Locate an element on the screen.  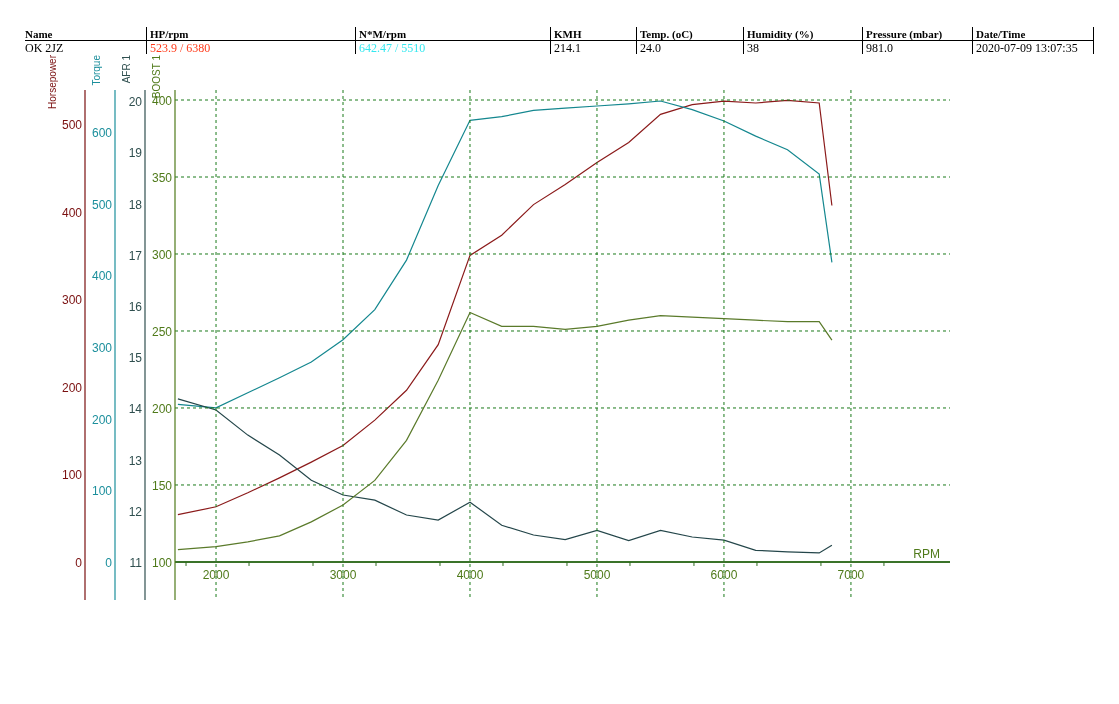
table-cell: 214.1 is located at coordinates (567, 48).